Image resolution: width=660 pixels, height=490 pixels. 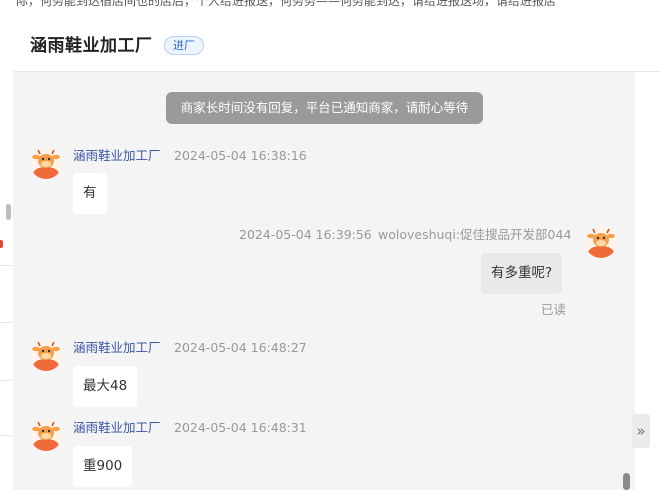 What do you see at coordinates (522, 273) in the screenshot?
I see `message-bubble: 有多重呢?` at bounding box center [522, 273].